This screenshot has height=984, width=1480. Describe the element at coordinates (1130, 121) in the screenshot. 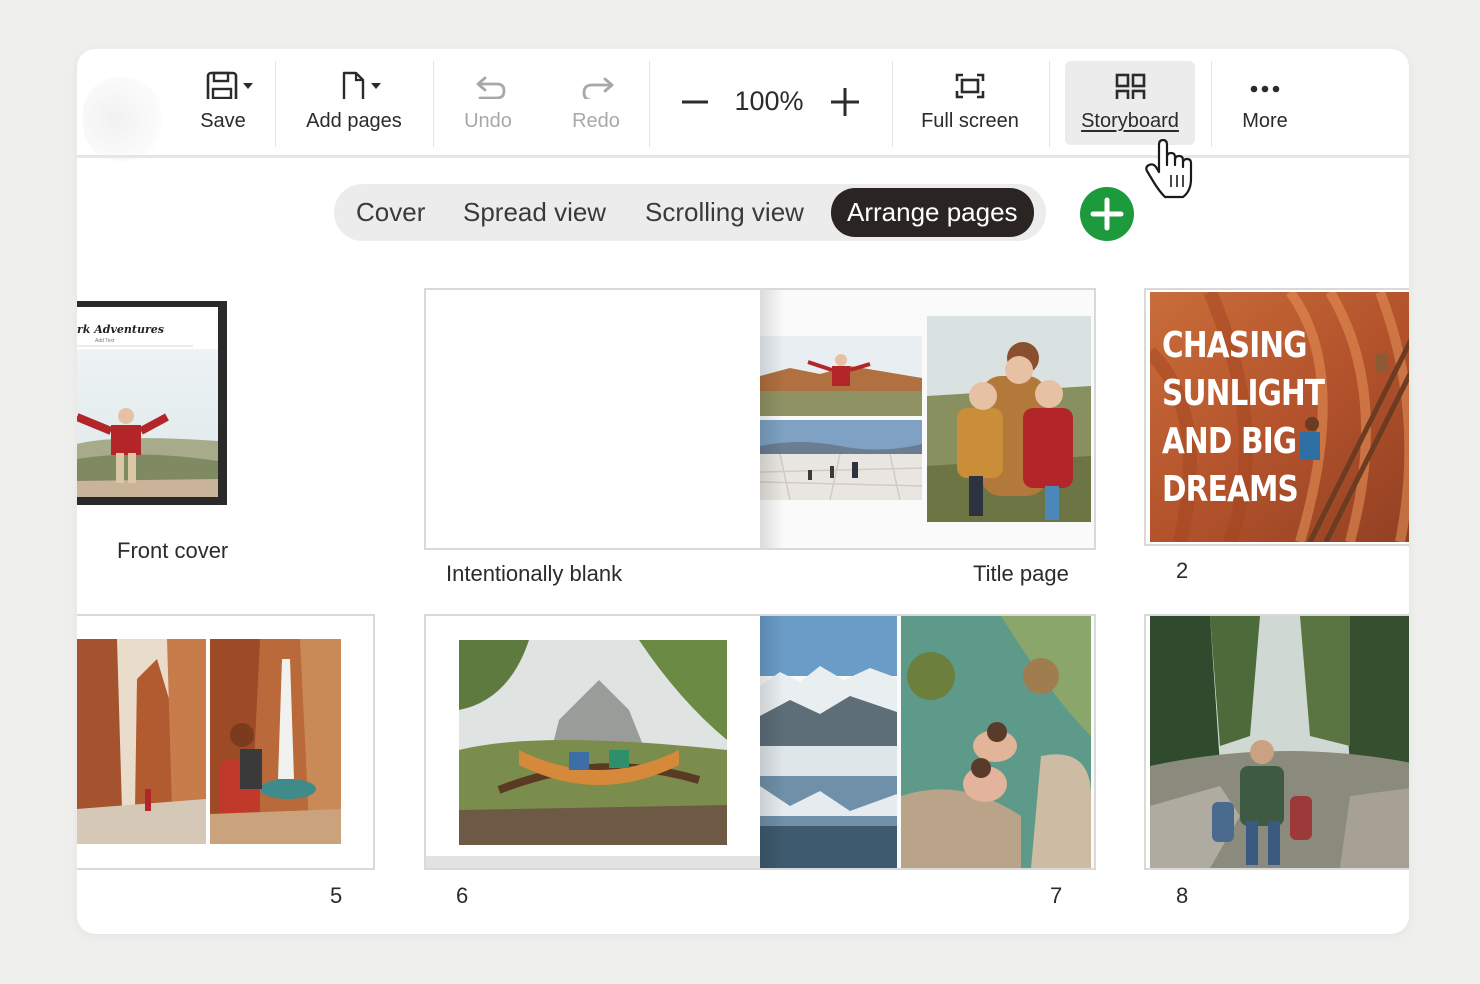

I see `storyboard-label: Storyboard` at that location.